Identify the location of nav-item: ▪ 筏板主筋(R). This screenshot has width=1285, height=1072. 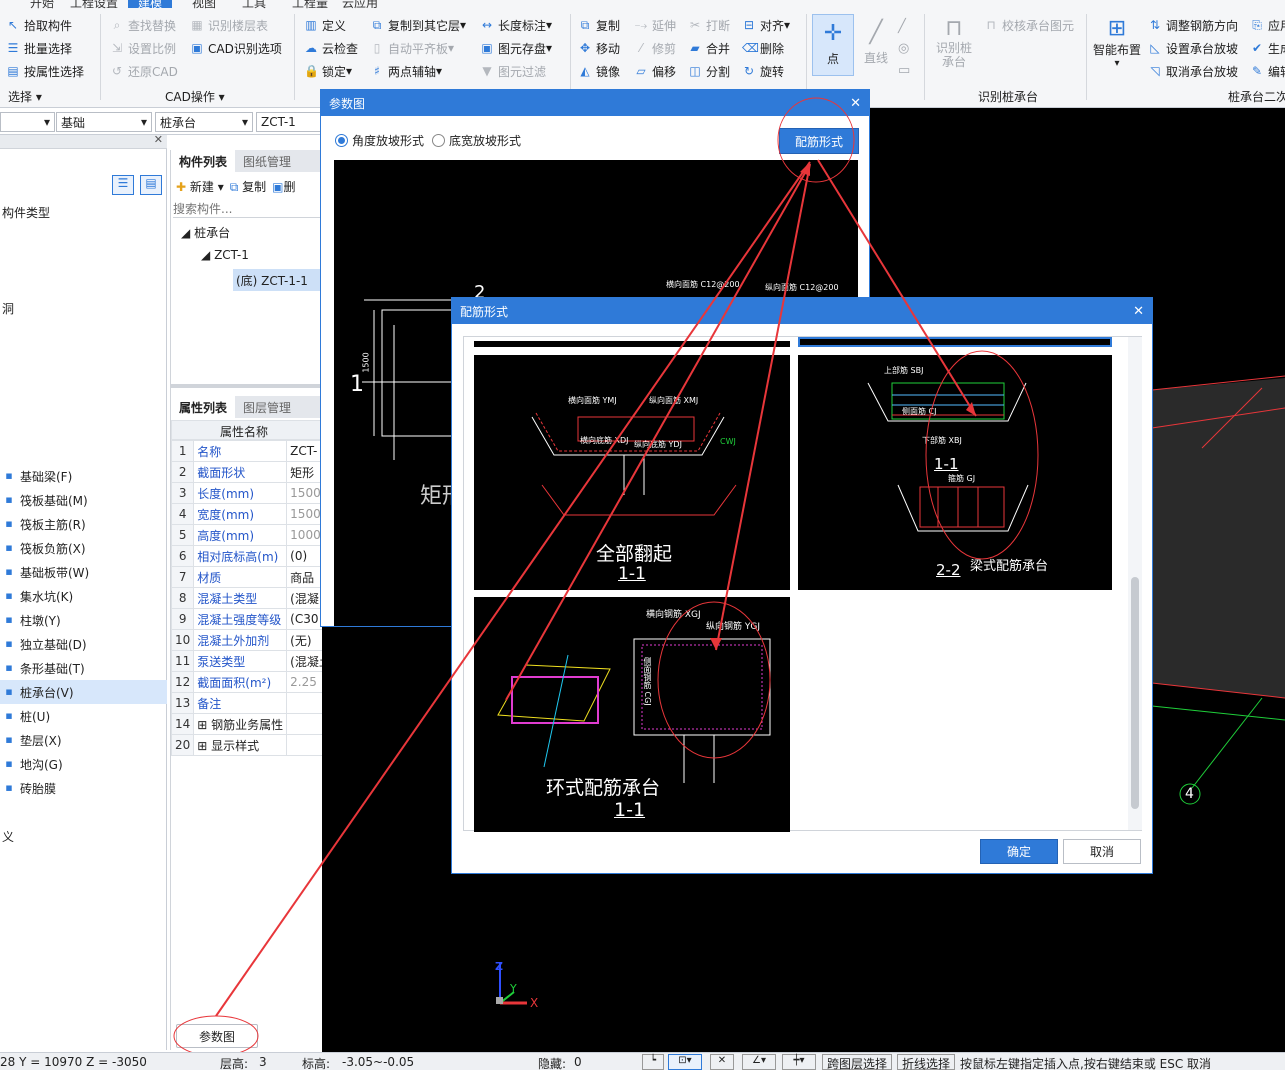
(83, 524).